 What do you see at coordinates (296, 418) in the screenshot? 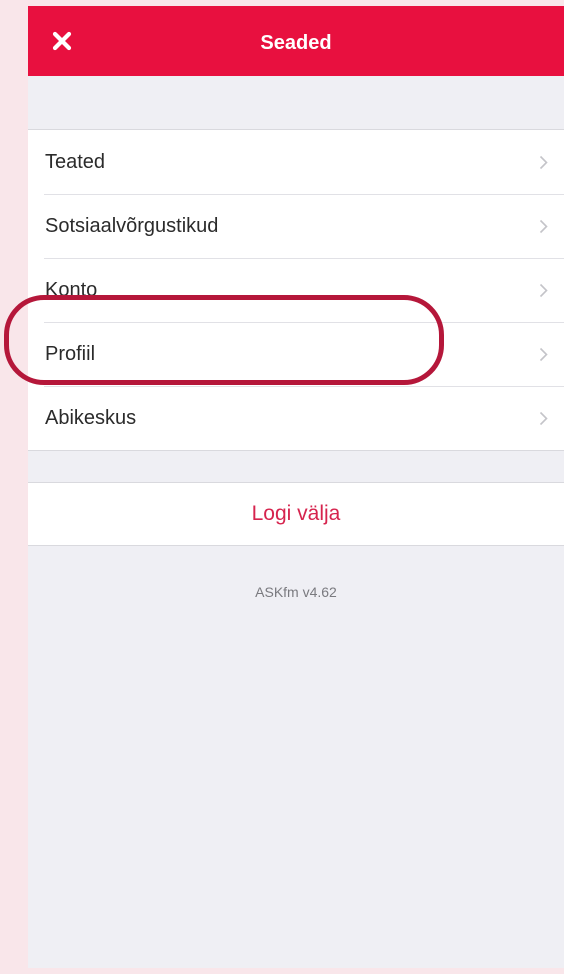
I see `settings-item-abikeskus: Abikeskus` at bounding box center [296, 418].